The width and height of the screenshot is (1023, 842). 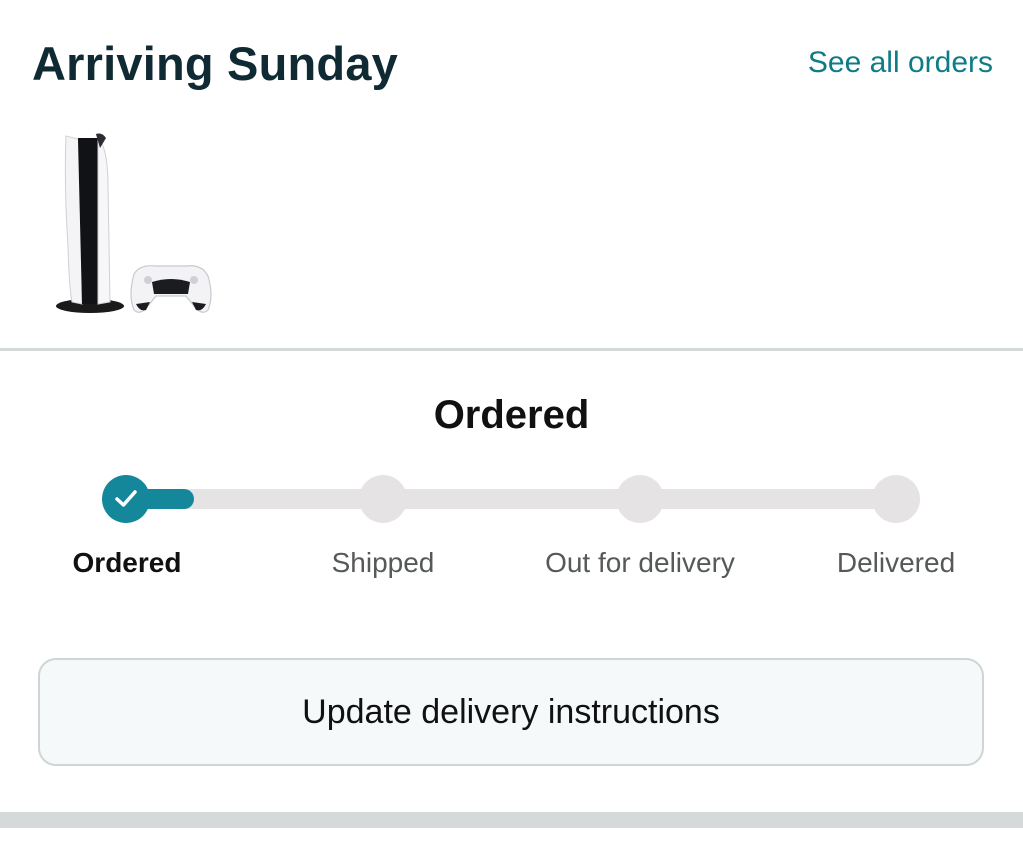 What do you see at coordinates (511, 820) in the screenshot?
I see `bottom-divider` at bounding box center [511, 820].